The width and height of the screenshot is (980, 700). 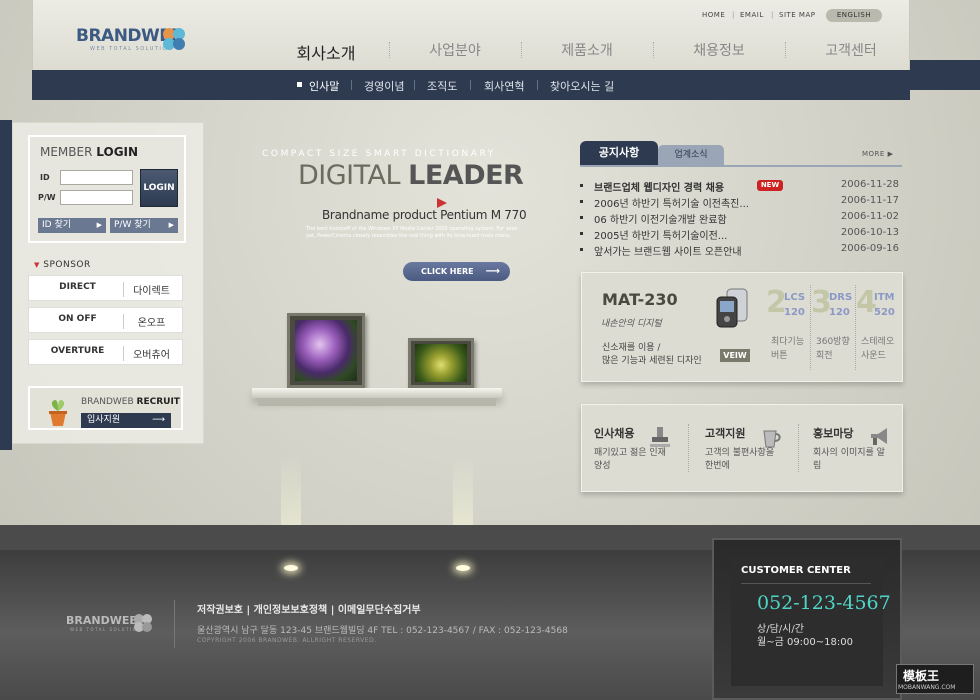 What do you see at coordinates (96, 197) in the screenshot?
I see `pw-input` at bounding box center [96, 197].